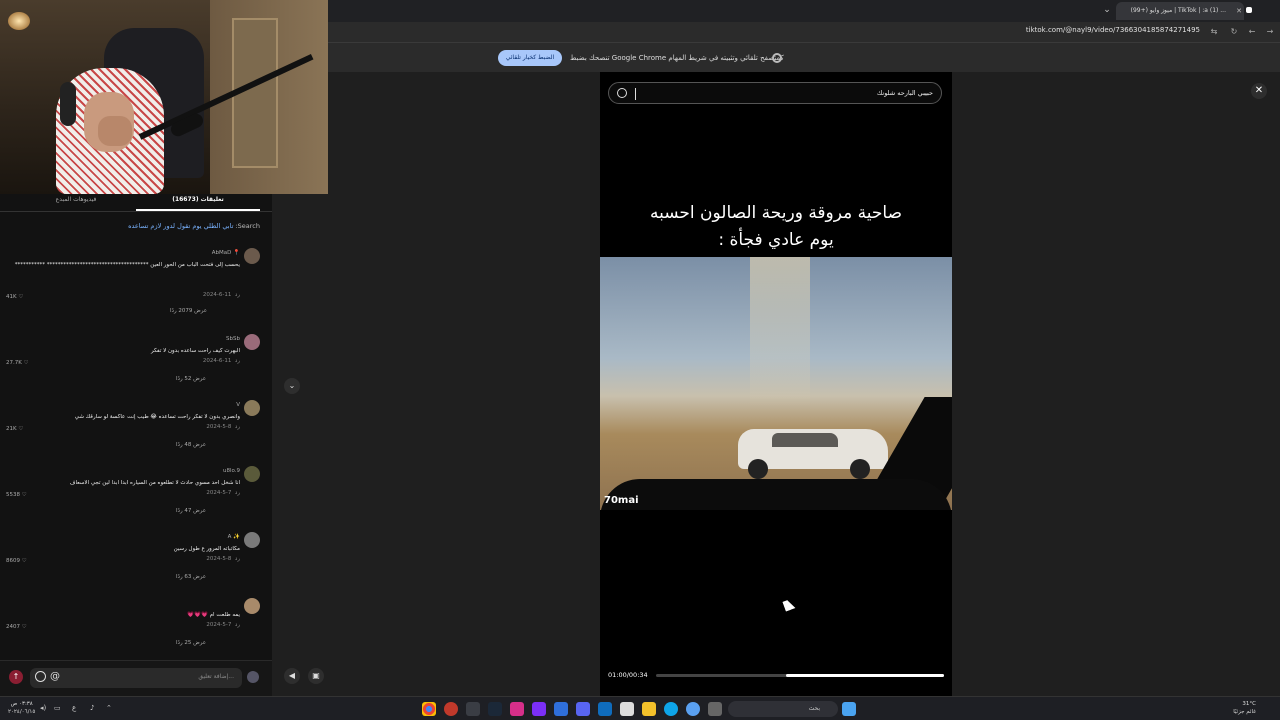 This screenshot has width=1280, height=720. I want to click on network-icon: ▭, so click(57, 708).